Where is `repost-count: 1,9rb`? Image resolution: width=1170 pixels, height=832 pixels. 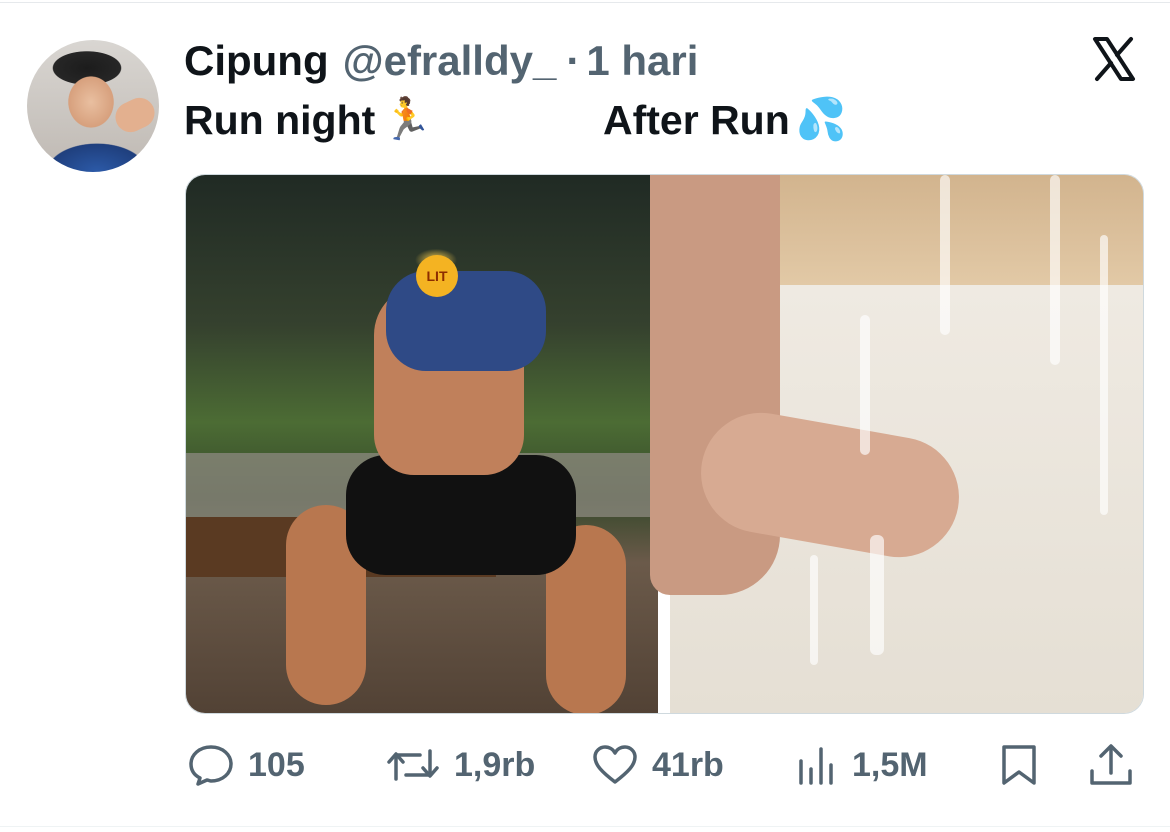
repost-count: 1,9rb is located at coordinates (495, 764).